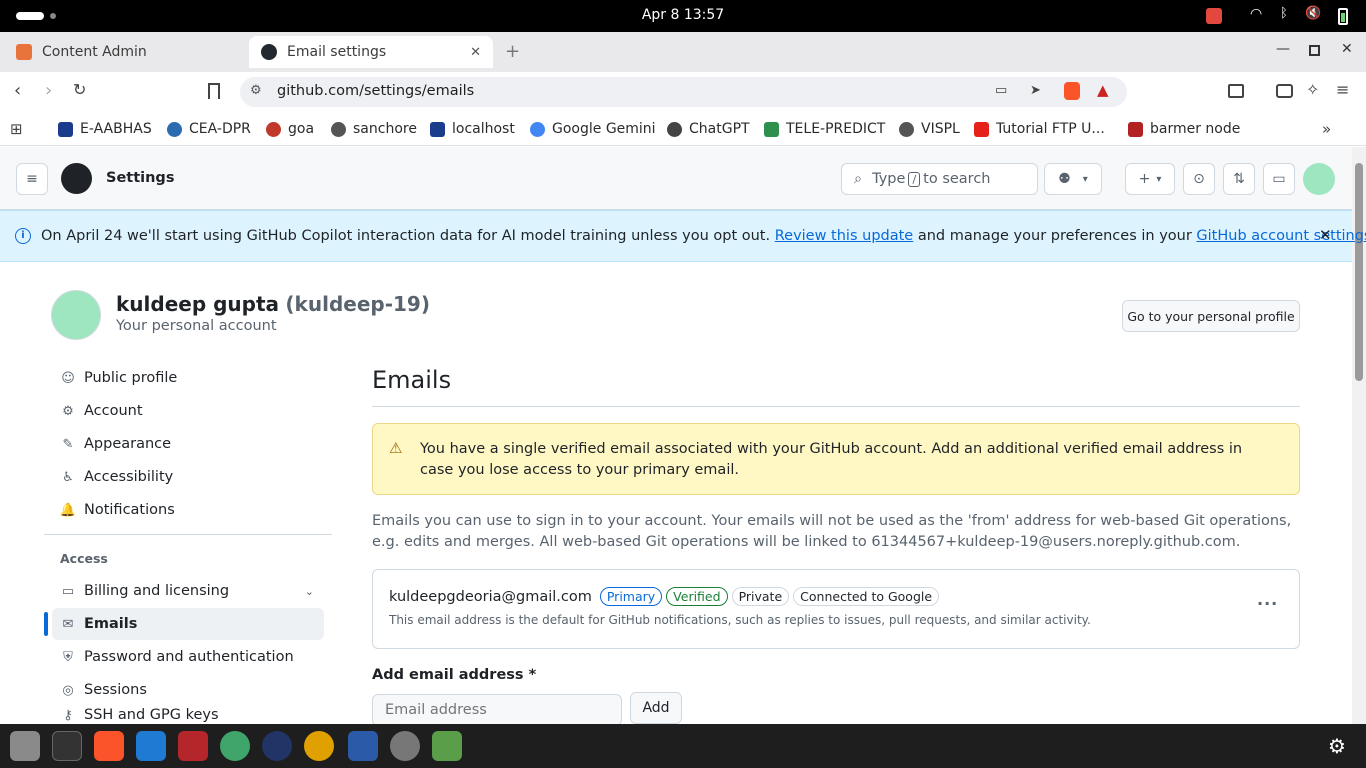 This screenshot has width=1366, height=768. What do you see at coordinates (188, 715) in the screenshot?
I see `sidebar-item-ssh-gpg: ⚷ SSH and GPG keys` at bounding box center [188, 715].